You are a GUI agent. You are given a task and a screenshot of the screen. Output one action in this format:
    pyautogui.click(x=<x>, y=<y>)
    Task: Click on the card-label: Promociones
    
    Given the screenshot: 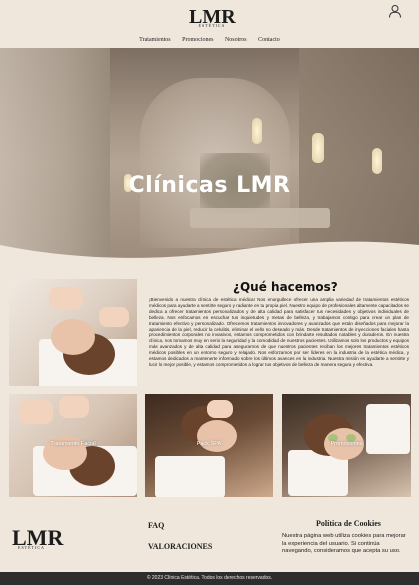 What is the action you would take?
    pyautogui.click(x=346, y=444)
    